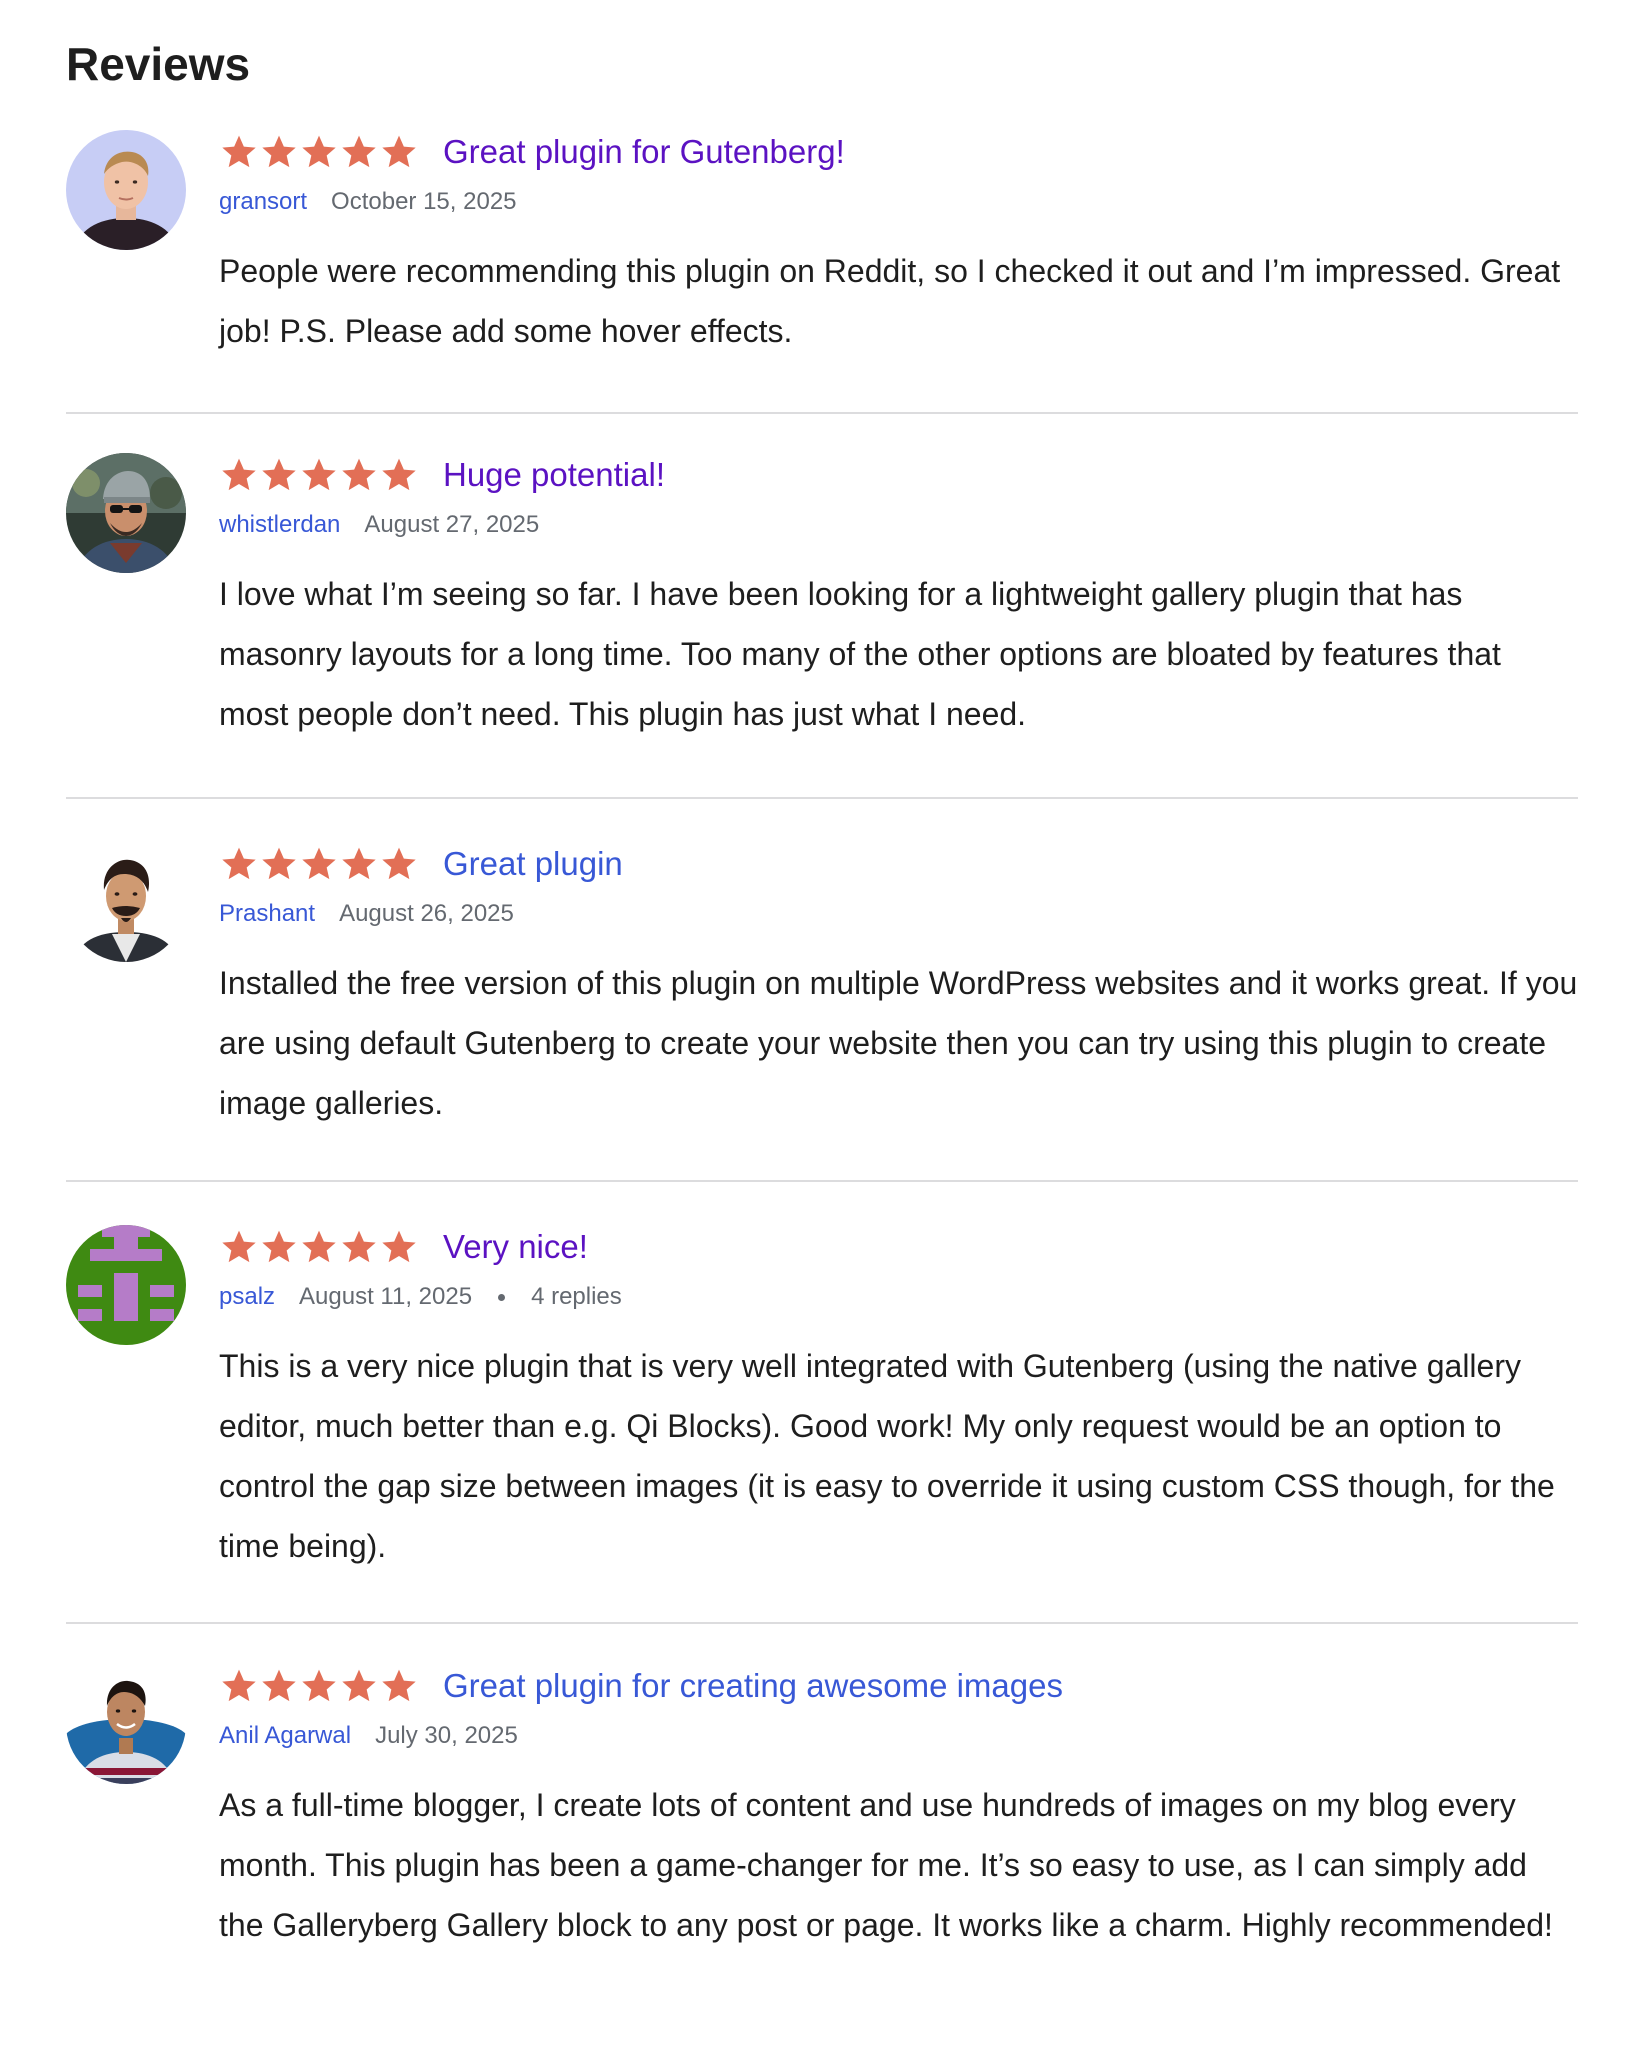 This screenshot has width=1646, height=2064. I want to click on avatar-prashant, so click(126, 902).